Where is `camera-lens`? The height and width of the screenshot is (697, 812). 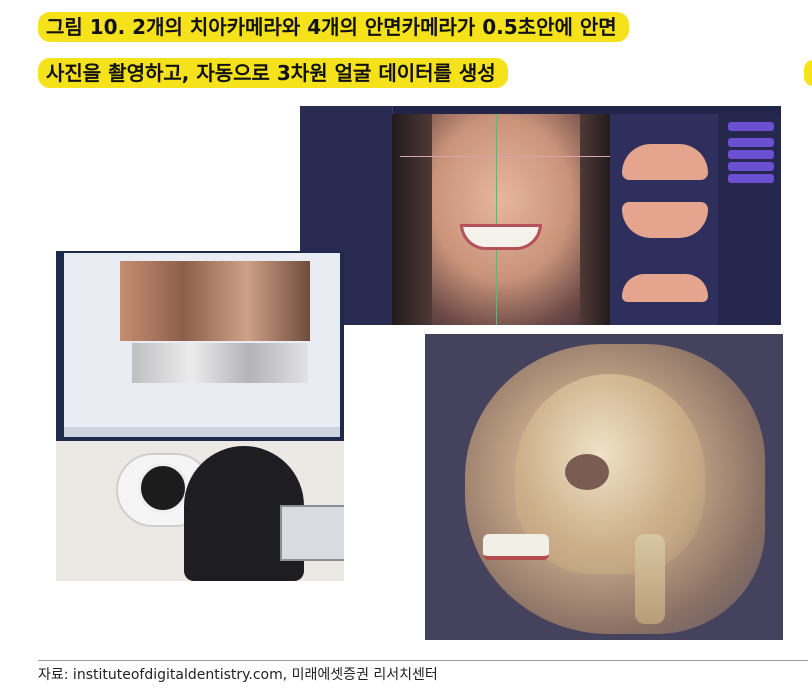
camera-lens is located at coordinates (163, 488).